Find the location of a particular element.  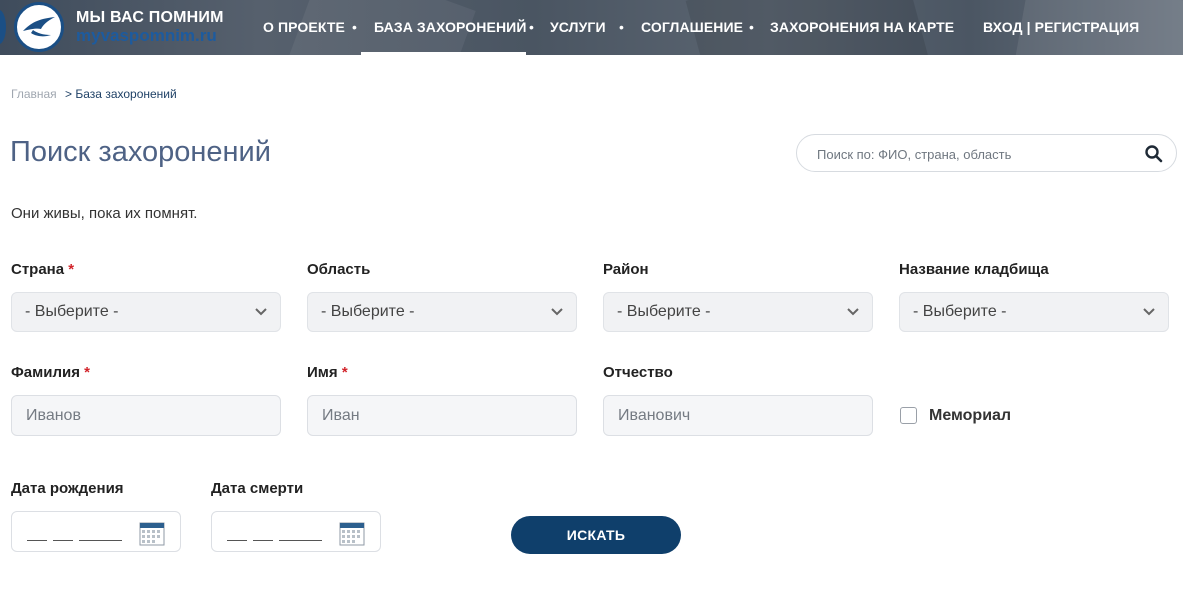

patronymic-field is located at coordinates (738, 415).